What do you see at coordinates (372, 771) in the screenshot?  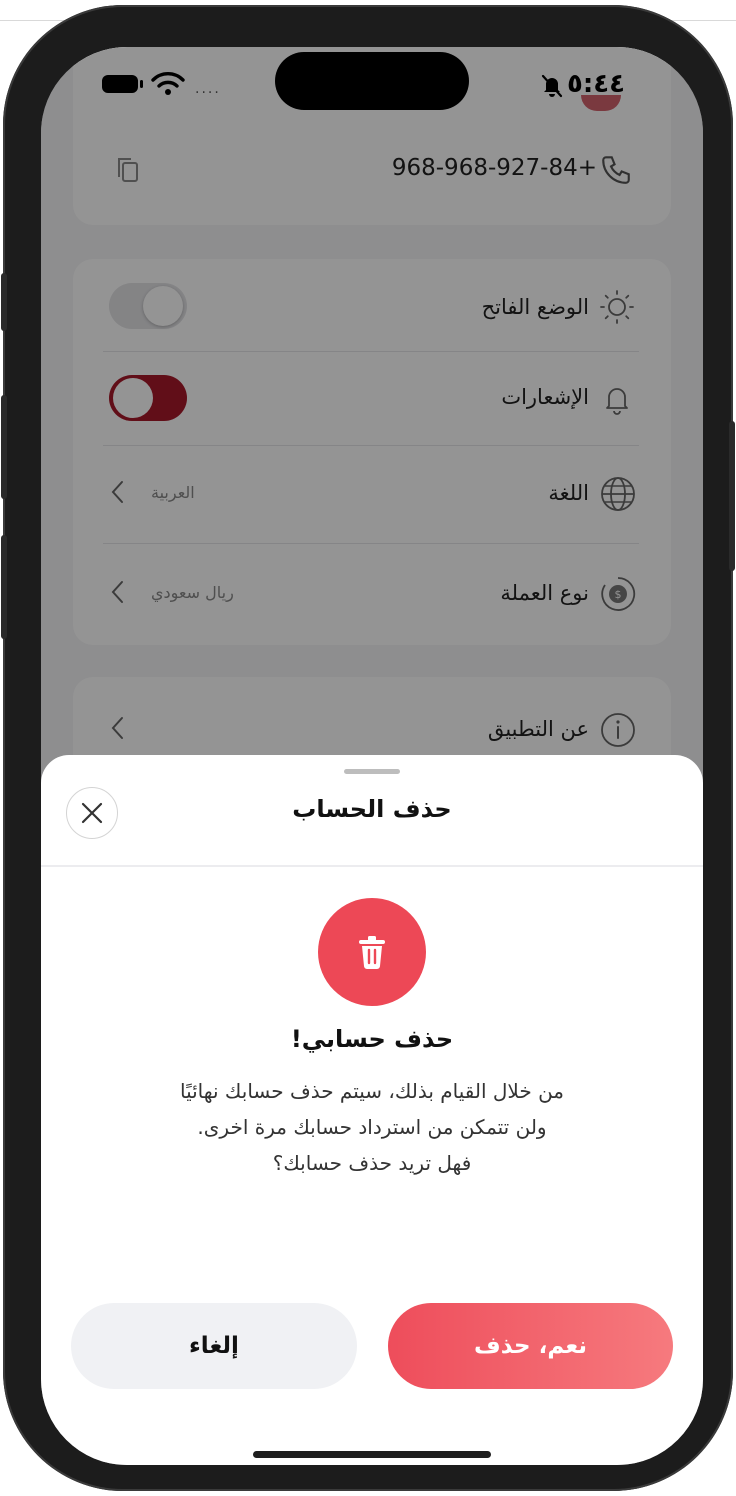 I see `sheet-drag-handle` at bounding box center [372, 771].